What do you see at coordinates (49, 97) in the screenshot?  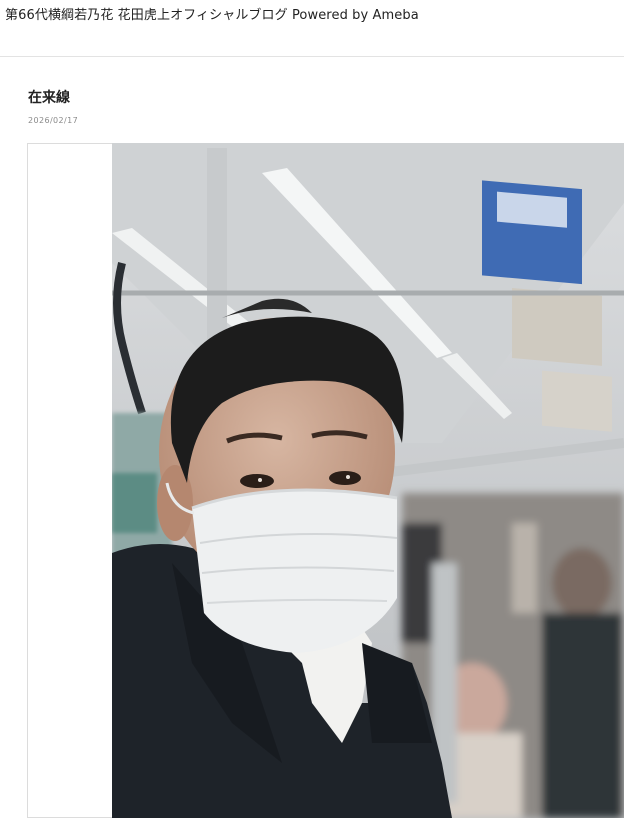 I see `entry-title: 在来線` at bounding box center [49, 97].